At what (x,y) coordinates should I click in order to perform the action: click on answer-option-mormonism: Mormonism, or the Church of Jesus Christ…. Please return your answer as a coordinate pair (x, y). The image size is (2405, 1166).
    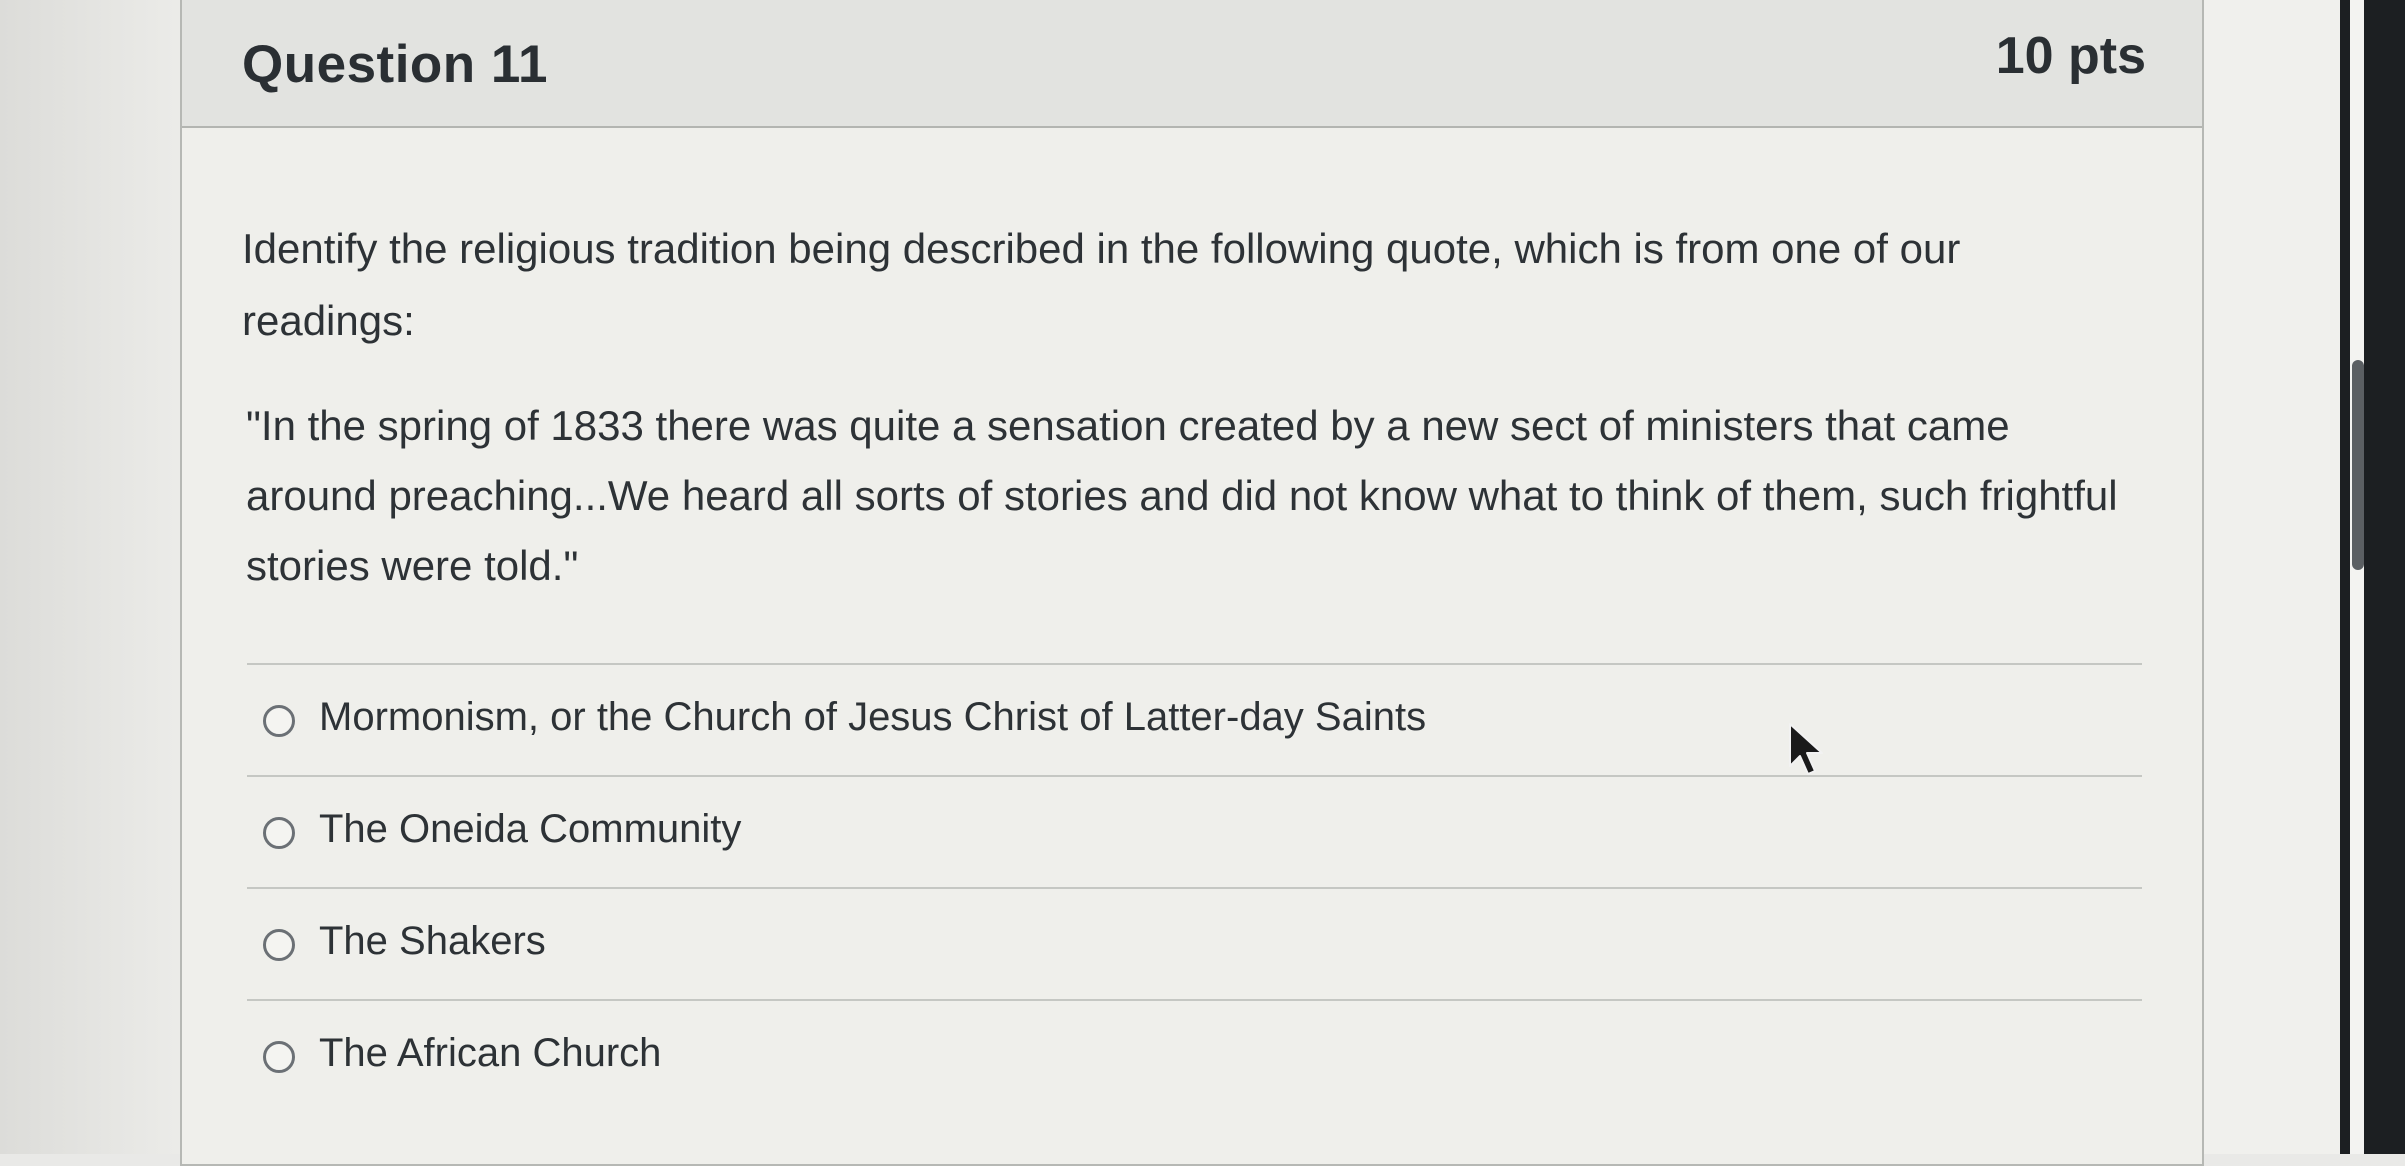
    Looking at the image, I should click on (1194, 719).